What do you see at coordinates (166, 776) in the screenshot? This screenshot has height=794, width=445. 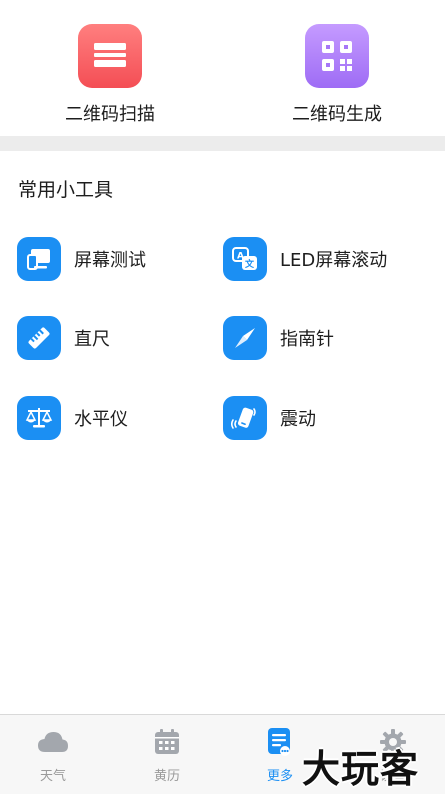 I see `tab-label: 黄历` at bounding box center [166, 776].